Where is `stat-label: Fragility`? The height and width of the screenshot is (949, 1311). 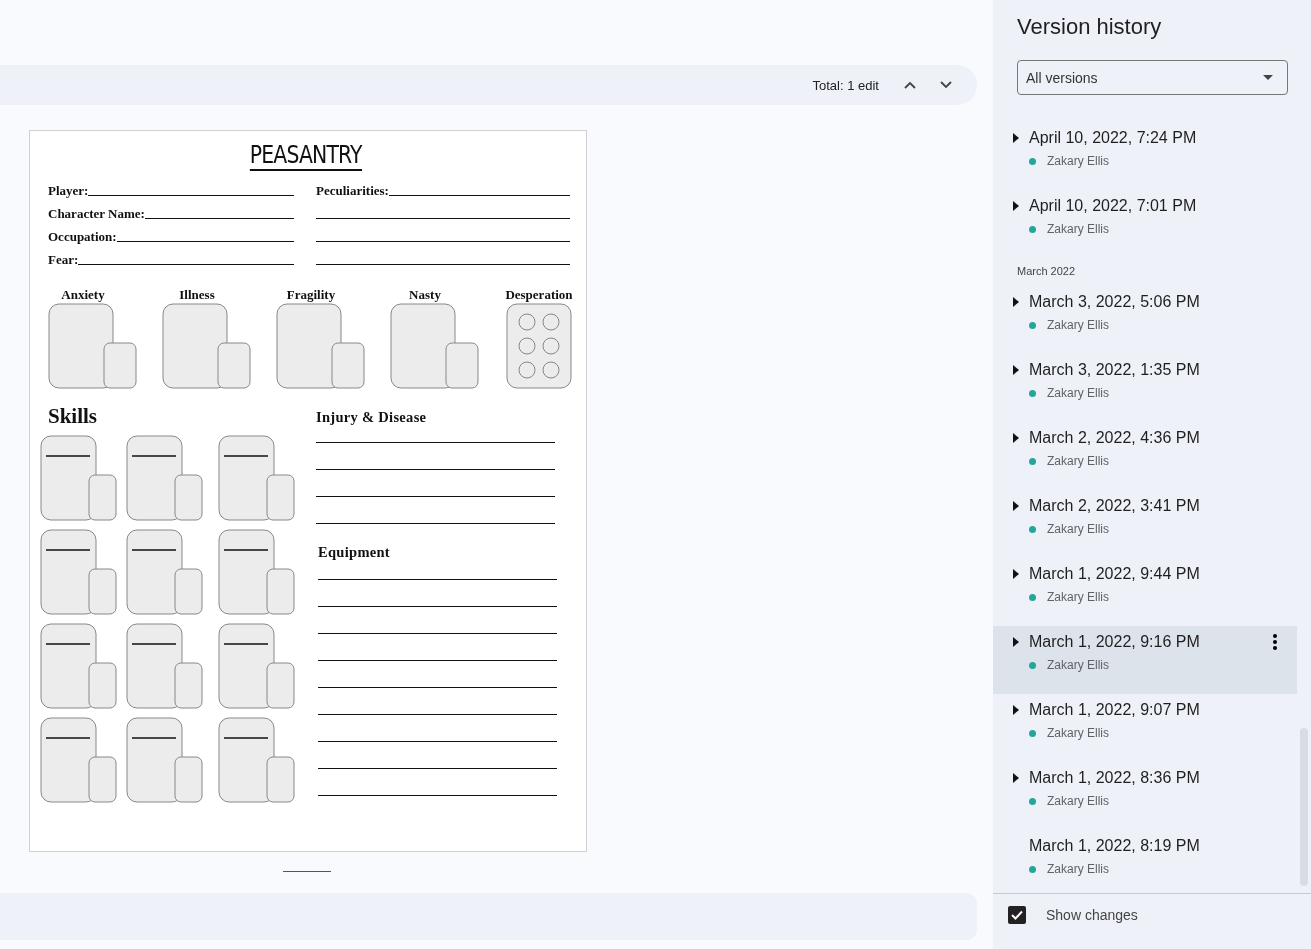 stat-label: Fragility is located at coordinates (311, 295).